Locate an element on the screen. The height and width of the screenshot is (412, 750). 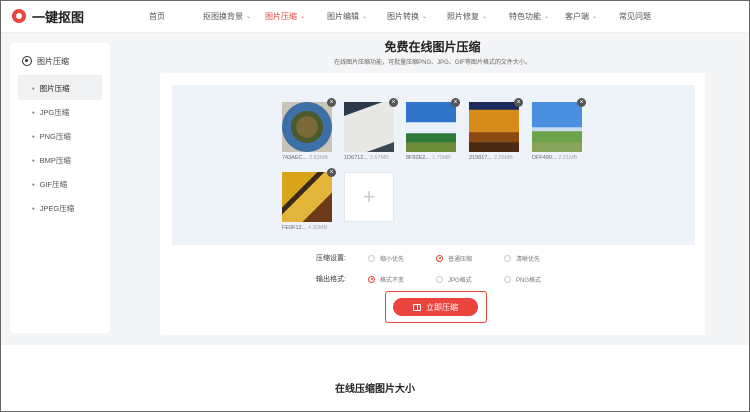
nav-item-6: 特色功能 ⌄ is located at coordinates (537, 16).